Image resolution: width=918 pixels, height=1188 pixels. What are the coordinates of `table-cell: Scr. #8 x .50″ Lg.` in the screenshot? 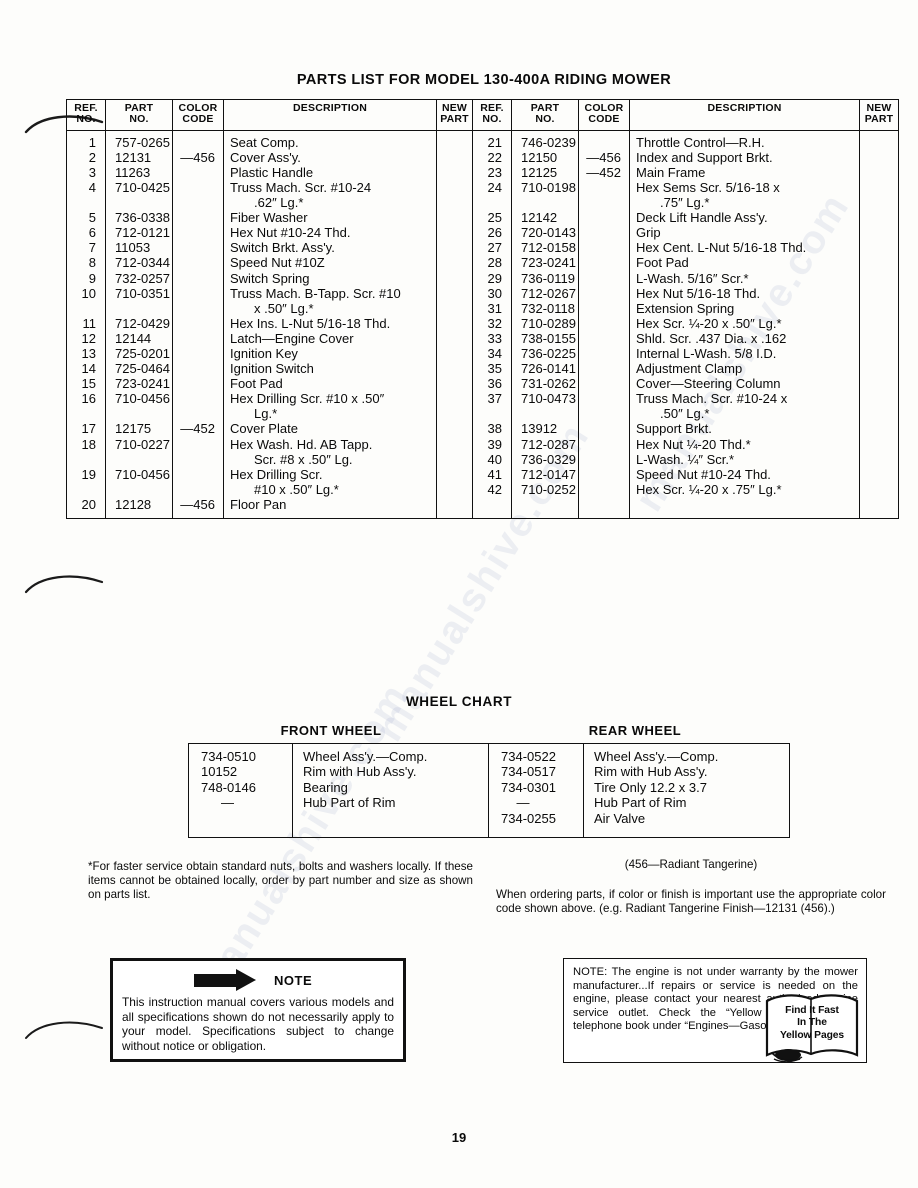 It's located at (303, 459).